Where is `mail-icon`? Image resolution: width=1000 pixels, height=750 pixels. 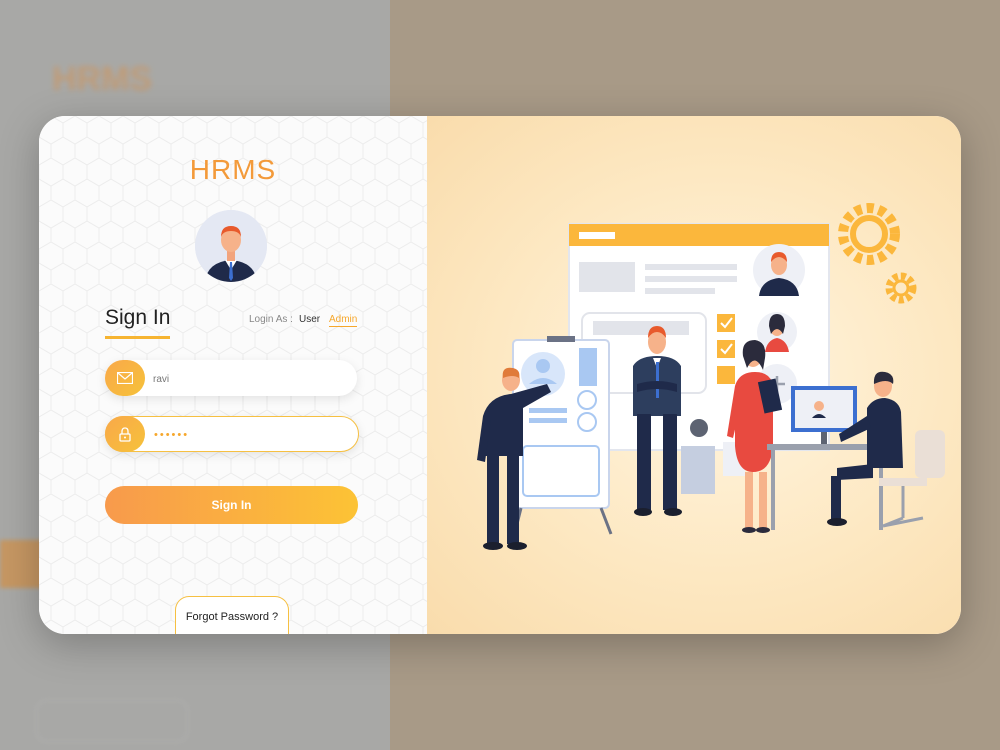
mail-icon is located at coordinates (125, 378).